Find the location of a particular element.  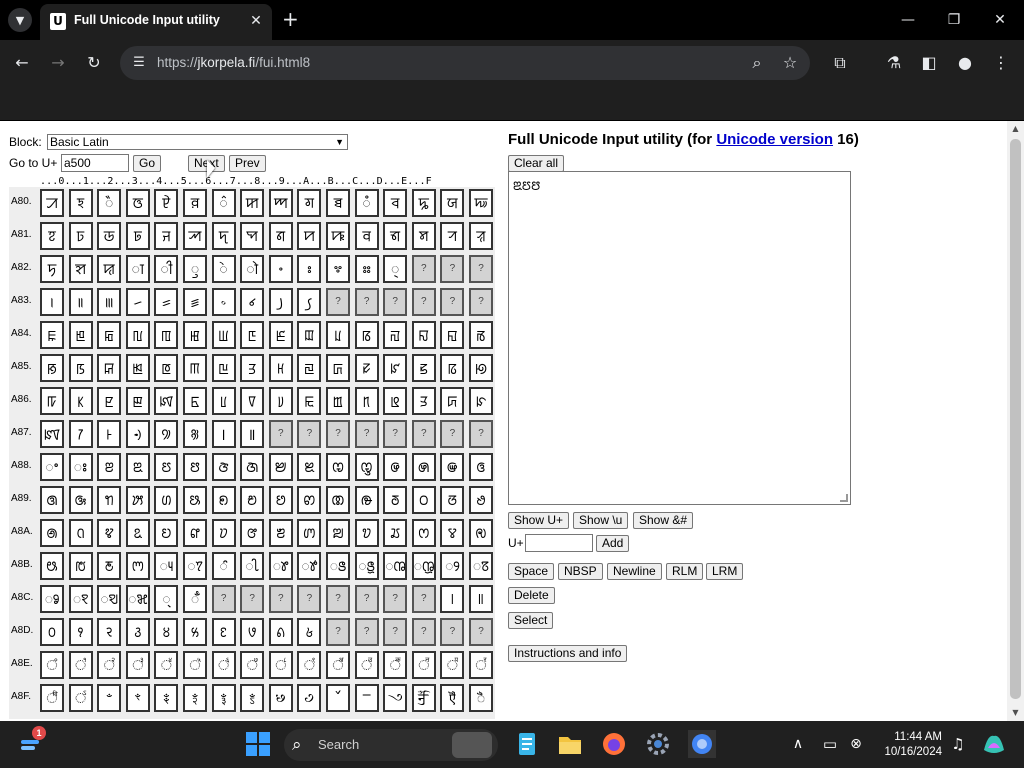

char-cell: ꢁ is located at coordinates (80, 467).